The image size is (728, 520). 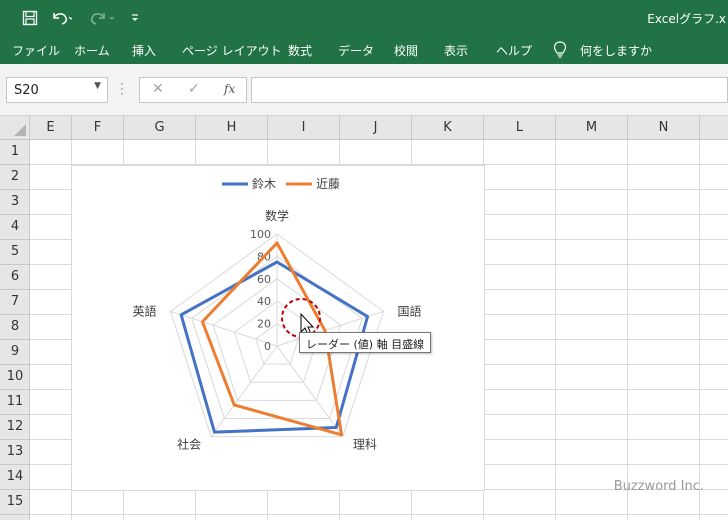 I want to click on row-header-14: 14, so click(x=15, y=477).